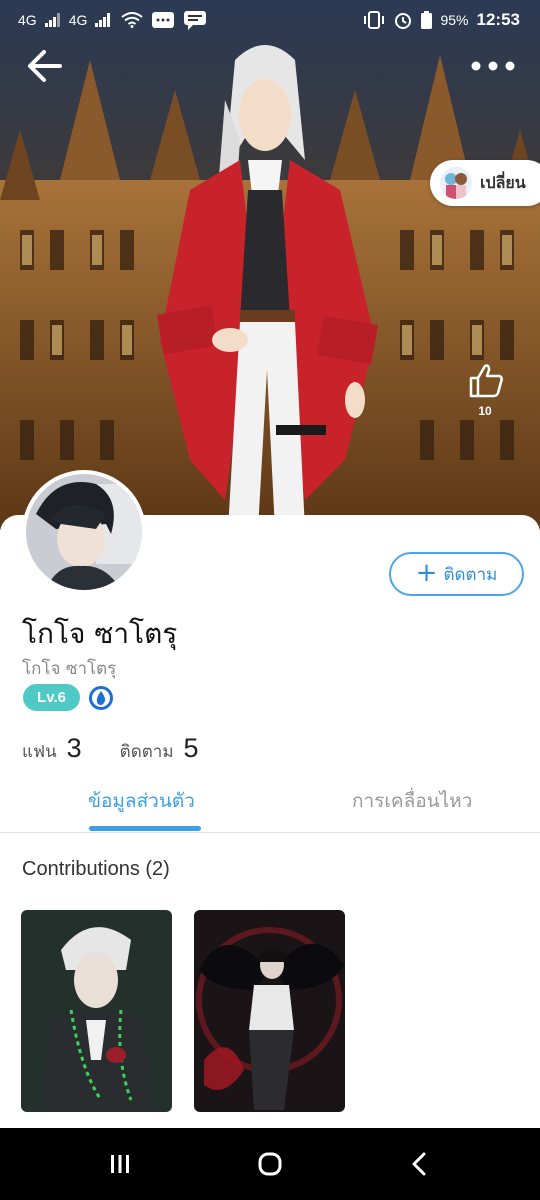  I want to click on battery-percentage: 95%, so click(454, 20).